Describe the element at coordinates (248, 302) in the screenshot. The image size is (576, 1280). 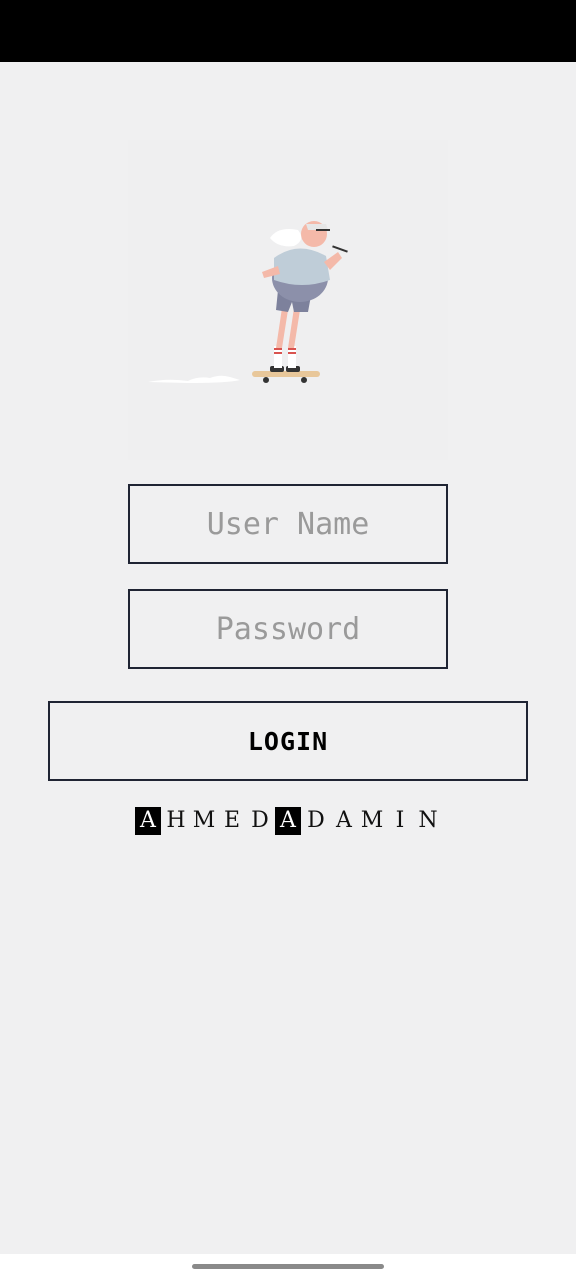
I see `skater-image` at that location.